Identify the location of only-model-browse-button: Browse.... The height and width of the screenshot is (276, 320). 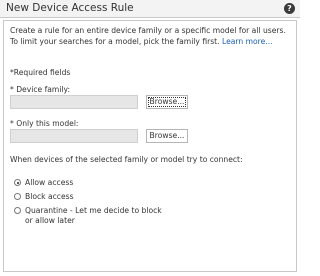
(167, 136).